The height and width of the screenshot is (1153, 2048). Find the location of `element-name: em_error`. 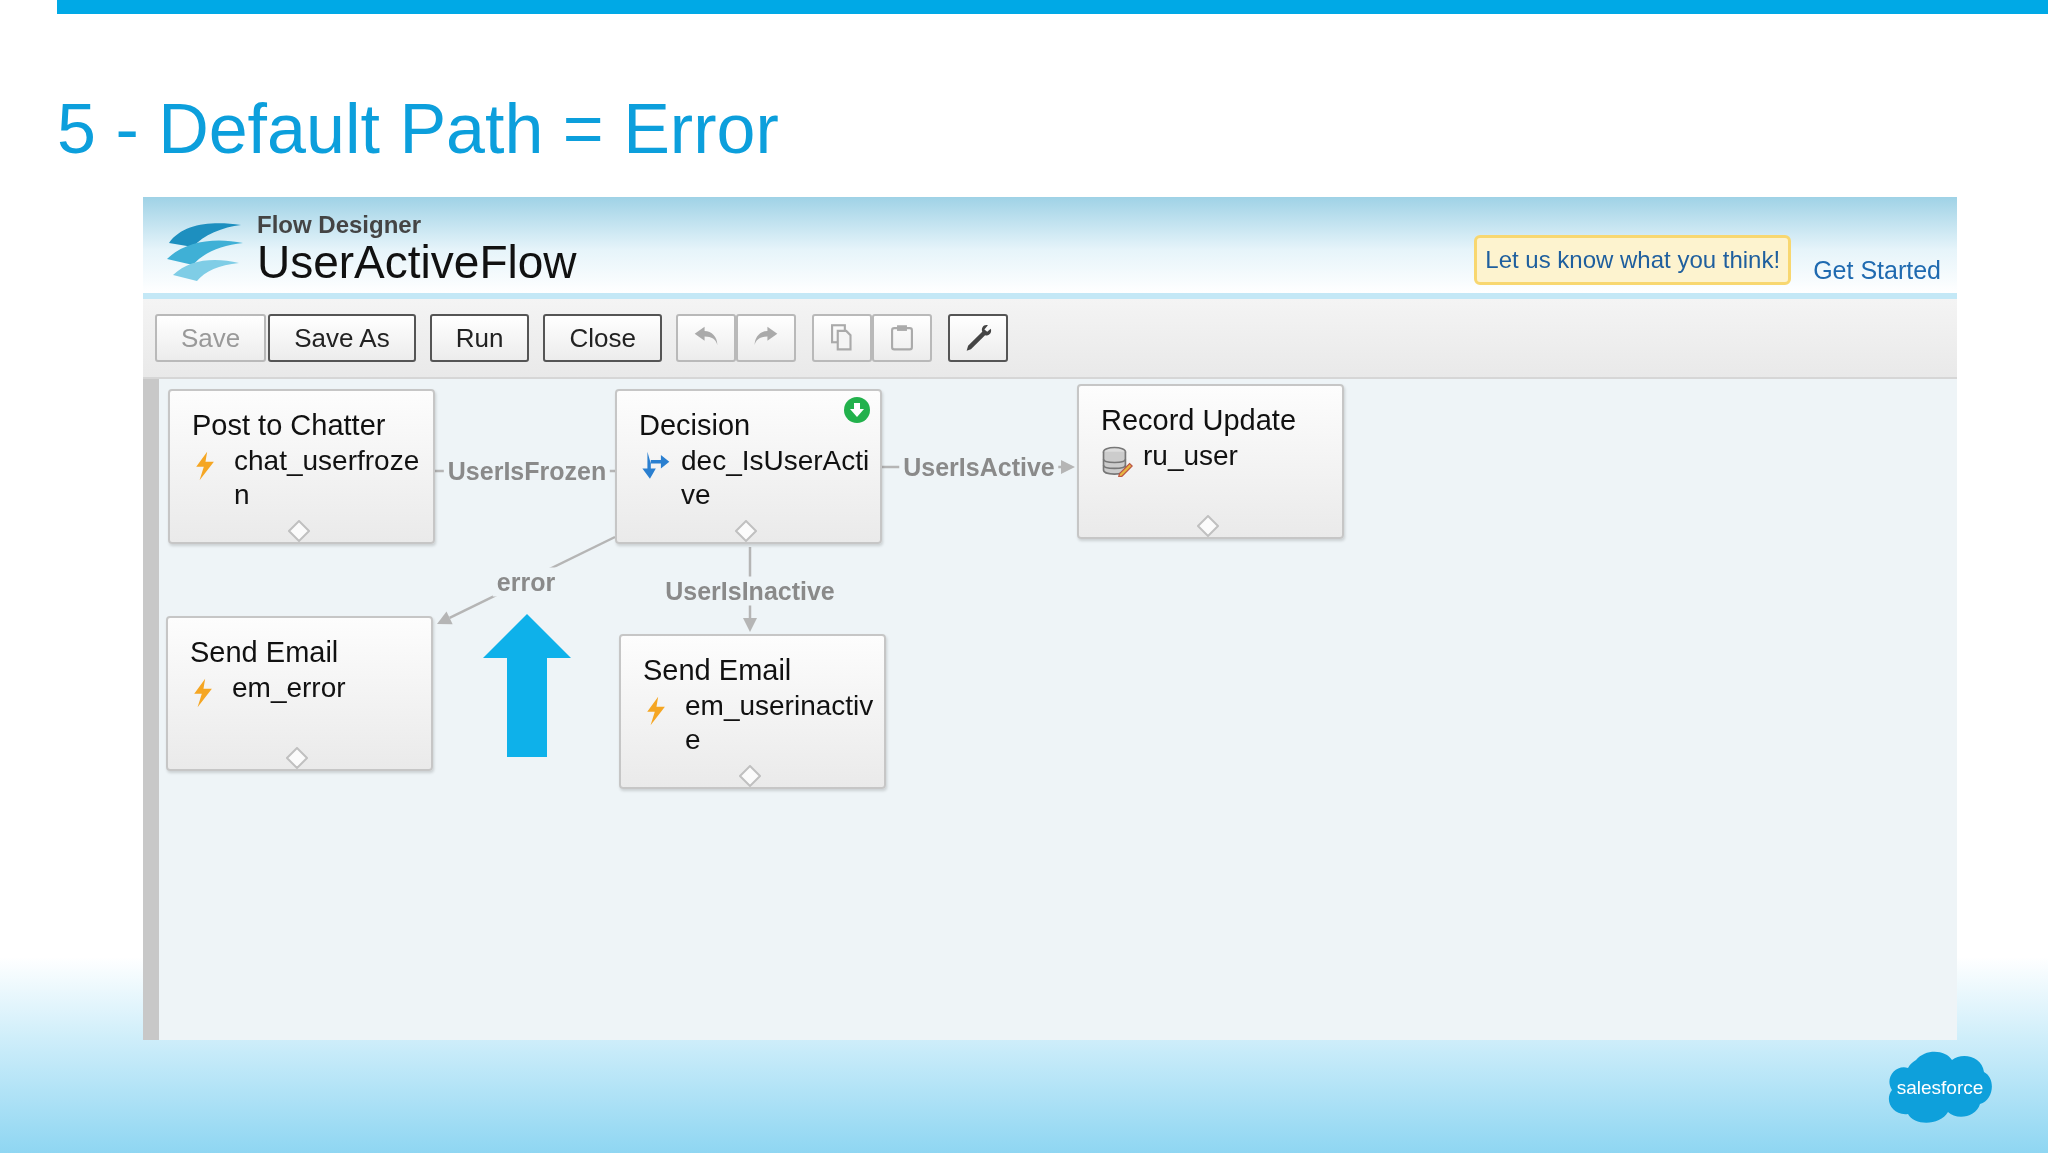

element-name: em_error is located at coordinates (289, 688).